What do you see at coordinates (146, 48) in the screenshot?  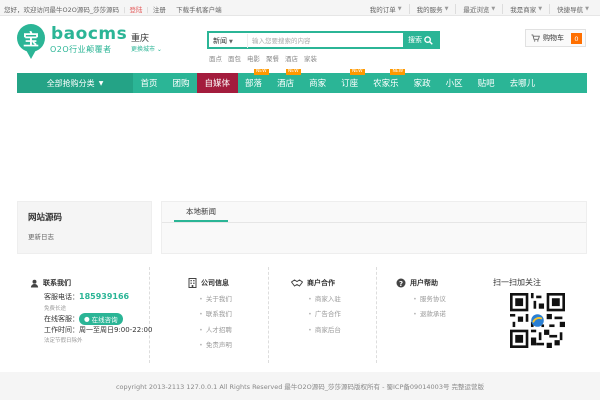 I see `switch-city-link: 更换城市 ⌄` at bounding box center [146, 48].